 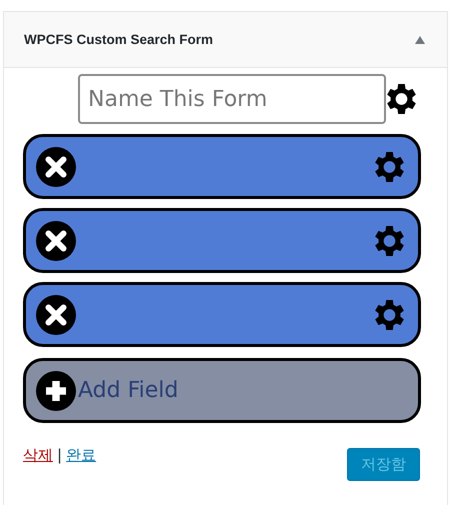 I want to click on collapse-arrow-icon, so click(x=420, y=40).